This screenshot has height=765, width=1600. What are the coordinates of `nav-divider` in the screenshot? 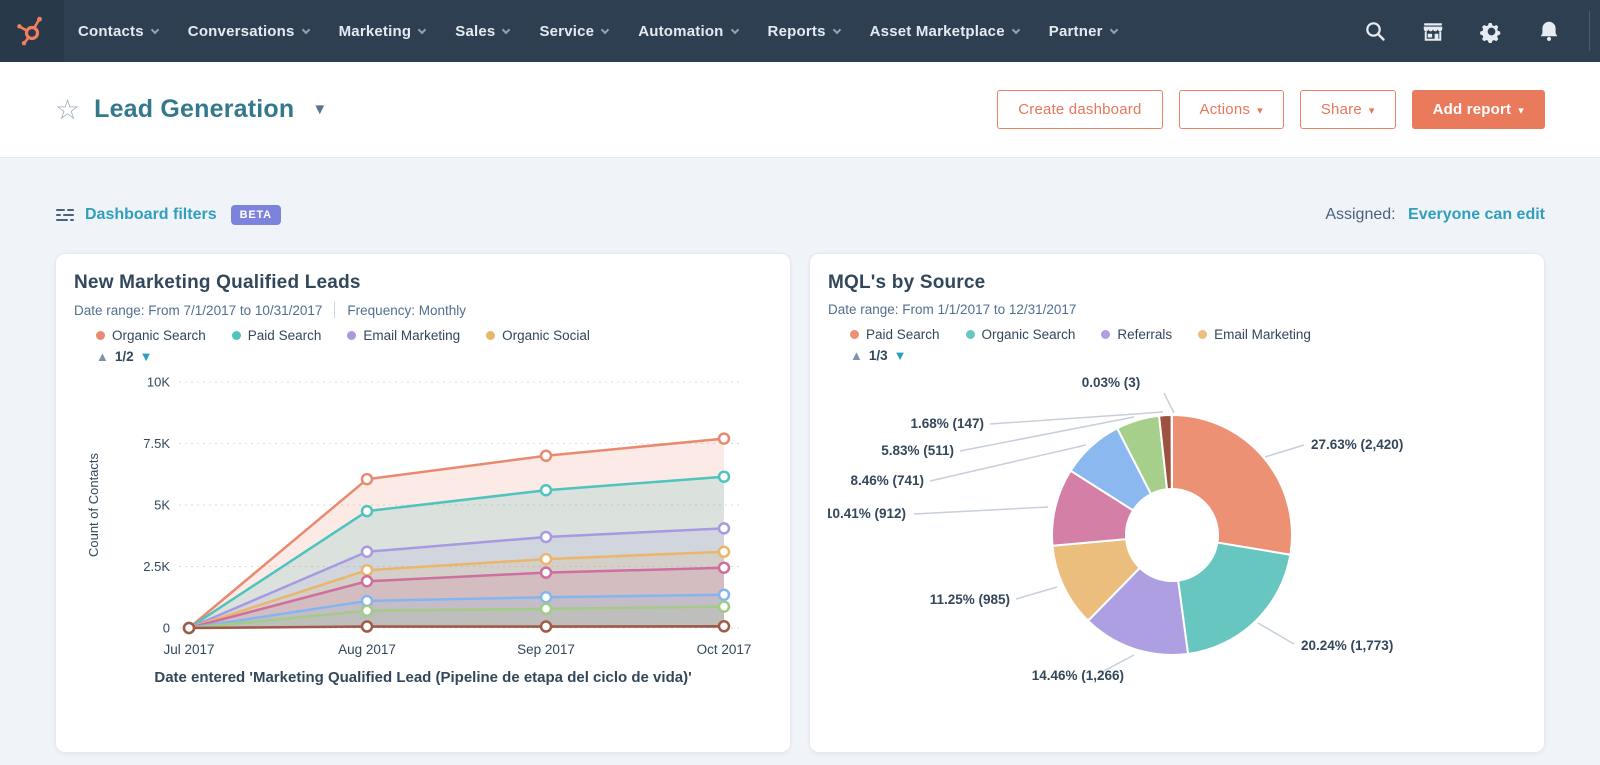 It's located at (1589, 31).